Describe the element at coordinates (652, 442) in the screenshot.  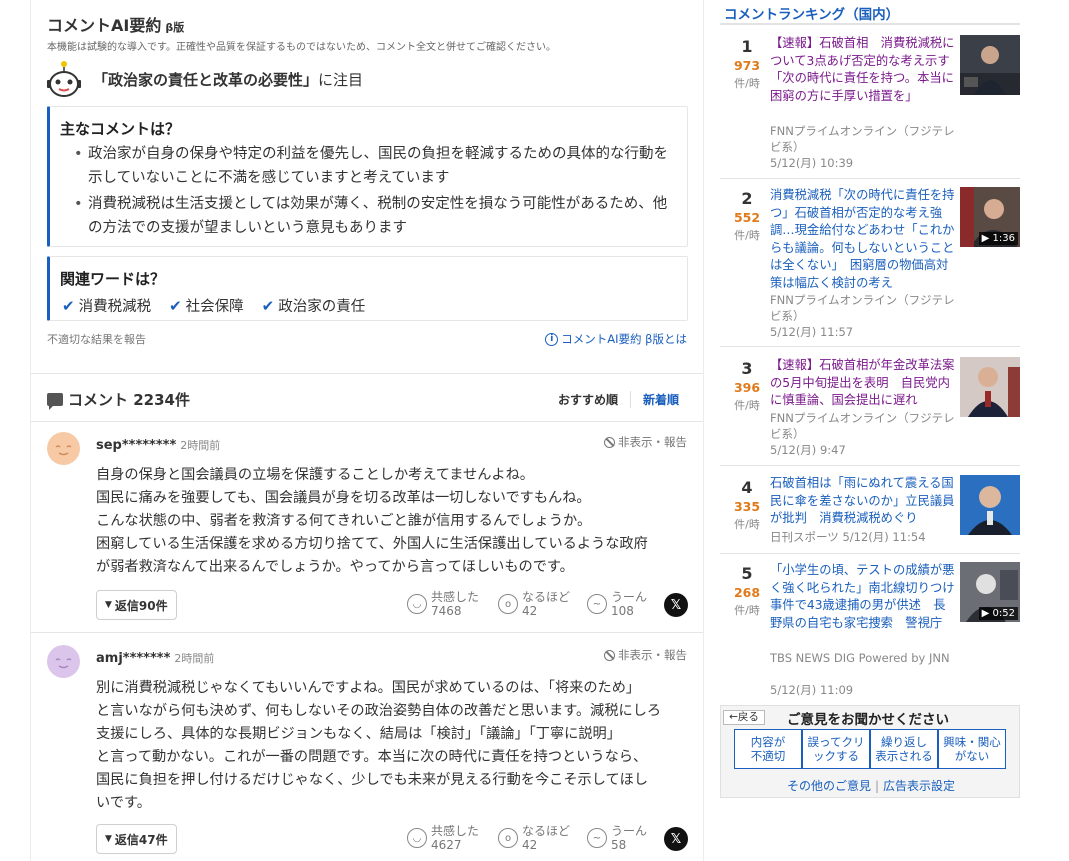
I see `hide-report-label: 非表示・報告` at that location.